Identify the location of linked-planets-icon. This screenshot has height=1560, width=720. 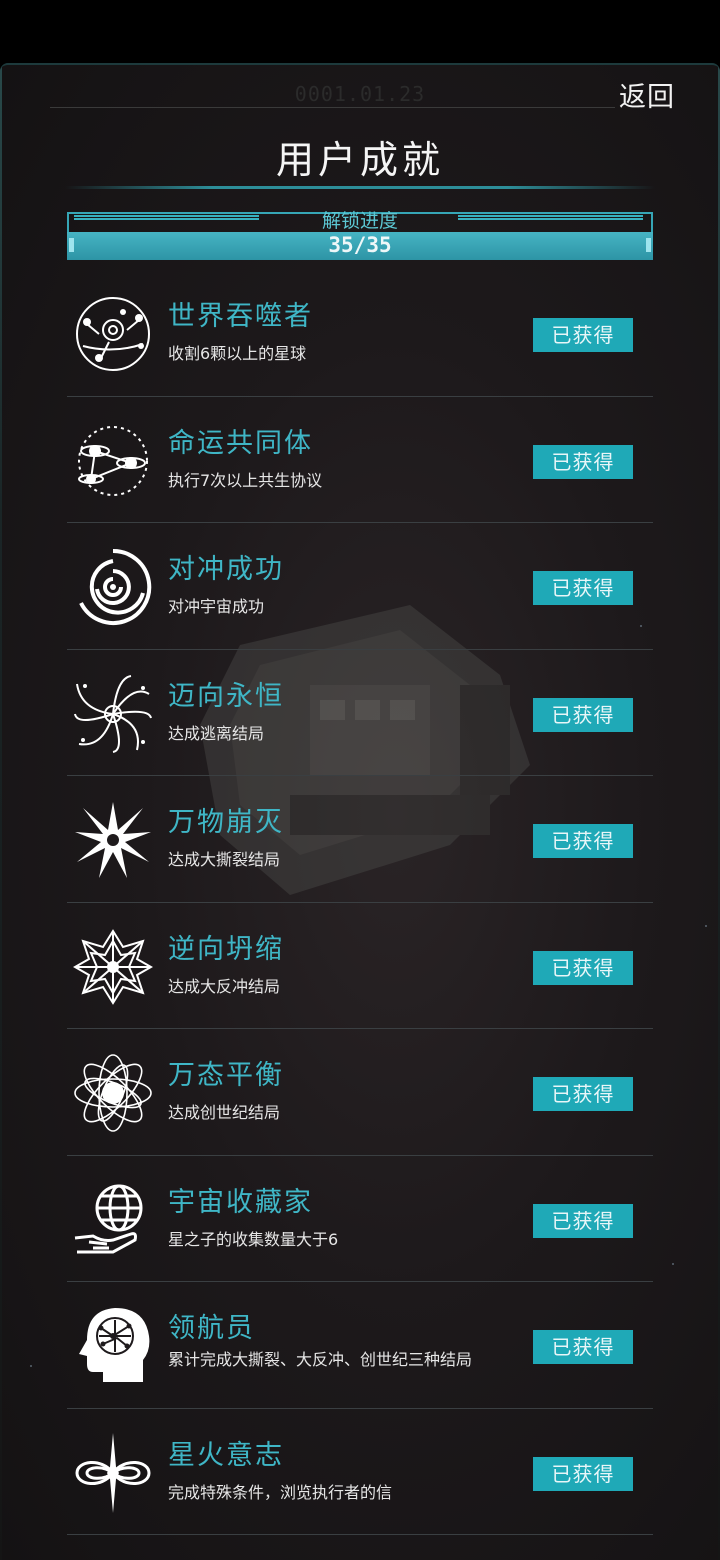
(113, 460).